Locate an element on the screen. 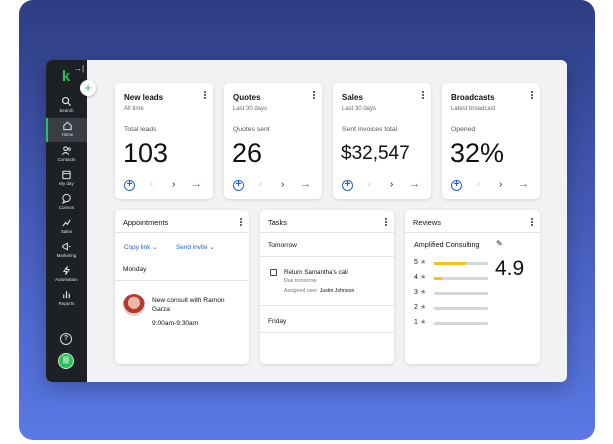 The image size is (613, 444). edit-icon: ✎ is located at coordinates (499, 243).